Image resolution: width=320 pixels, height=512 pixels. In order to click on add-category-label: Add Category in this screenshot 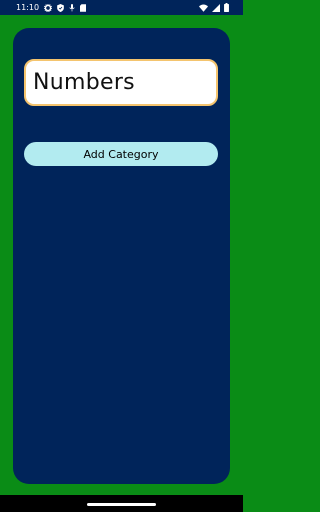, I will do `click(121, 154)`.